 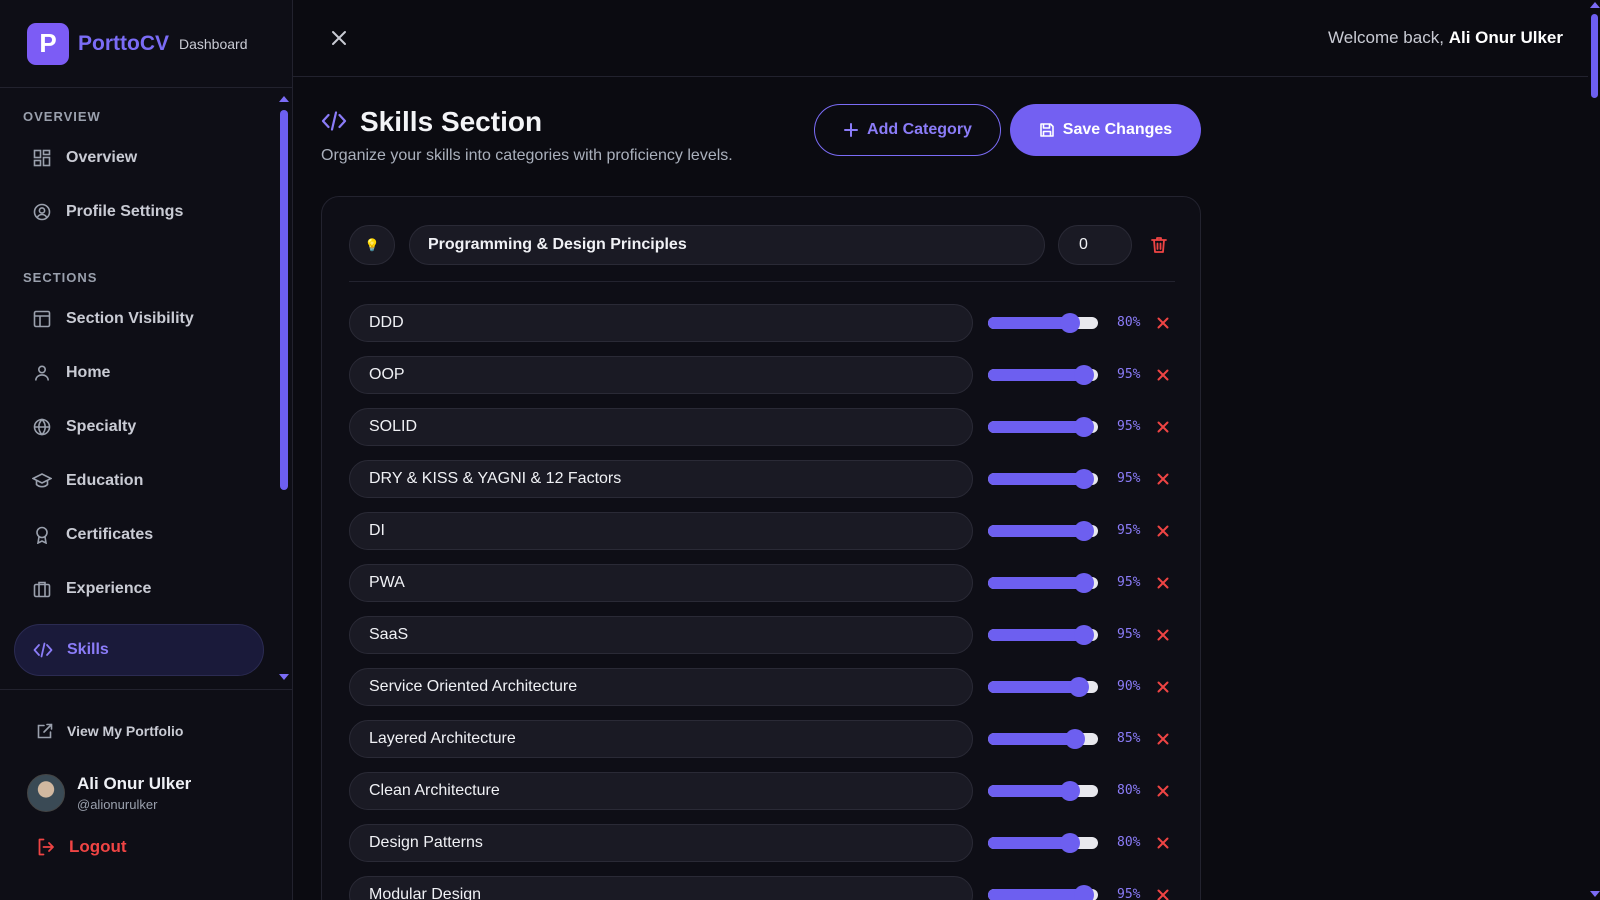 What do you see at coordinates (372, 245) in the screenshot?
I see `category-icon-picker: 💡` at bounding box center [372, 245].